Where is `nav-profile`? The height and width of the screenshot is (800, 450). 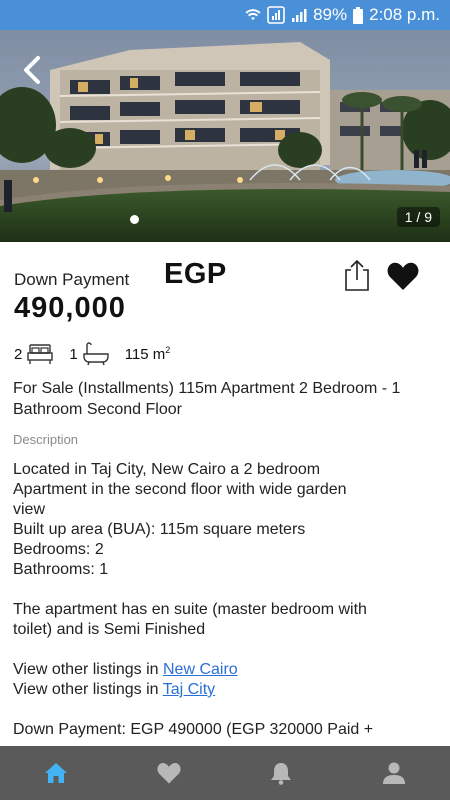 nav-profile is located at coordinates (394, 773).